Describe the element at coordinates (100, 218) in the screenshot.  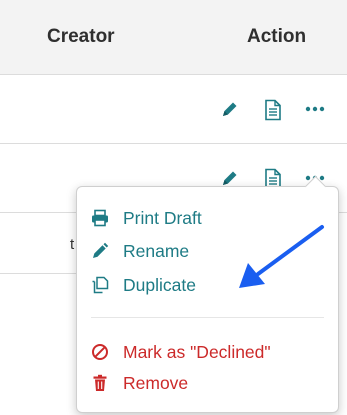
I see `printer-icon` at that location.